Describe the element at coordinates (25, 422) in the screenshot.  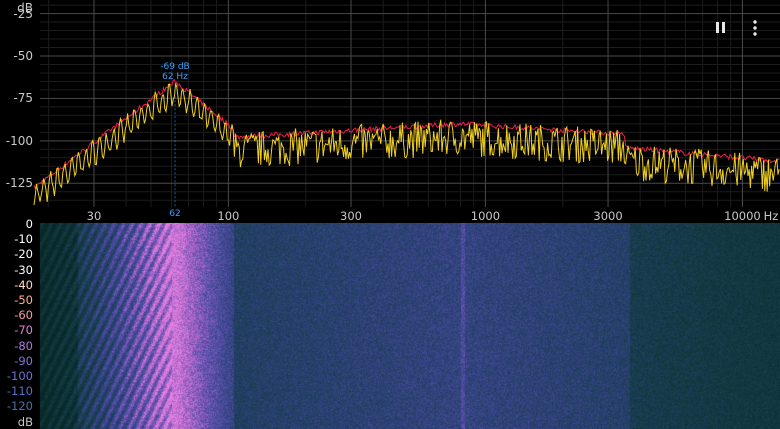
I see `spectrogram-y-unit: dB` at that location.